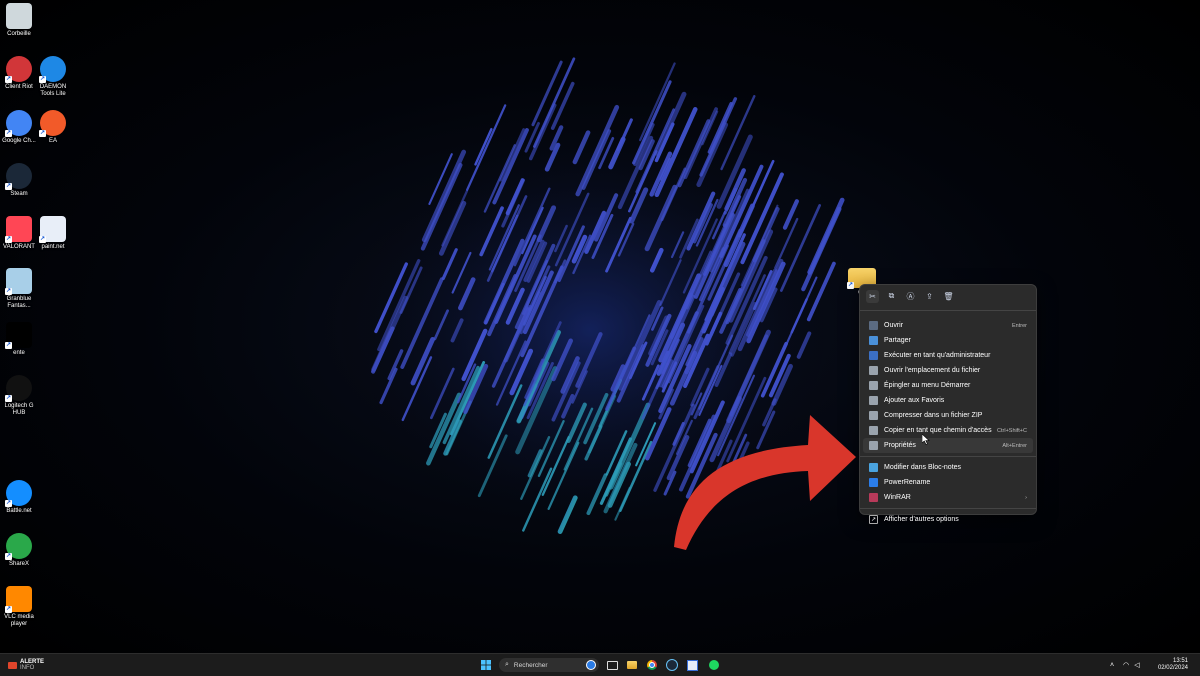 The height and width of the screenshot is (676, 1200). Describe the element at coordinates (948, 296) in the screenshot. I see `delete-button: 🗑` at that location.